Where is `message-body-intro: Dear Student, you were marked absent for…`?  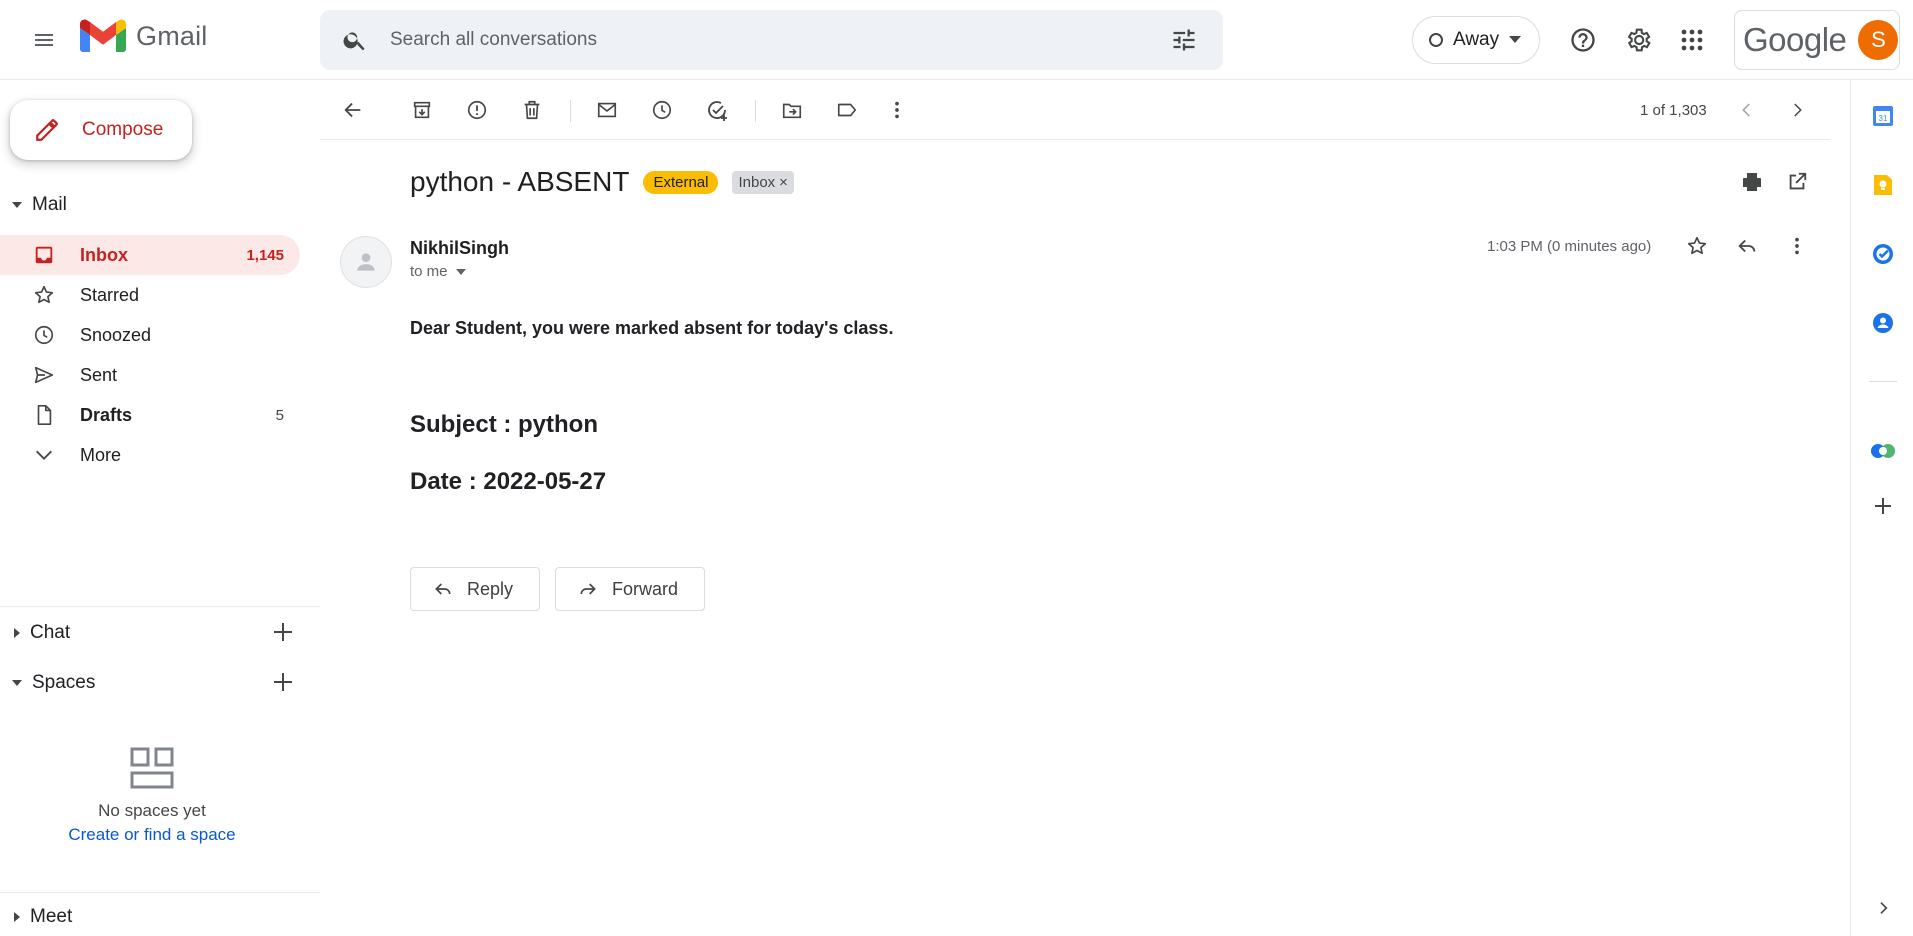 message-body-intro: Dear Student, you were marked absent for… is located at coordinates (652, 328).